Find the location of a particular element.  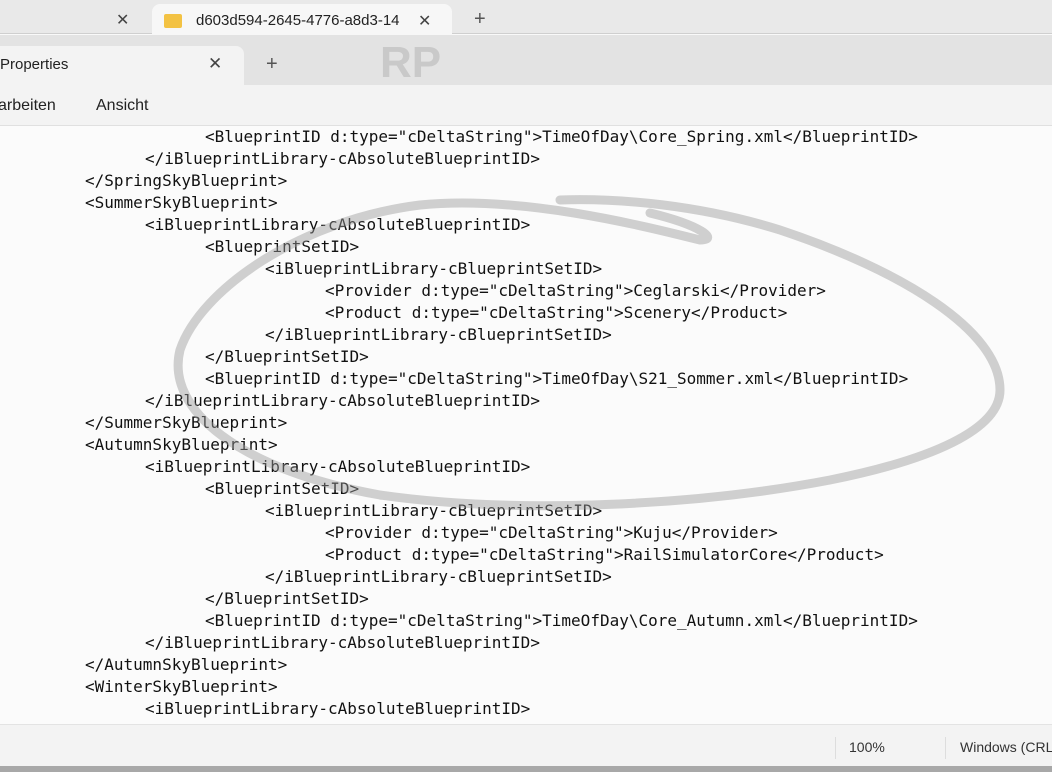

explorer-tab: d603d594-2645-4776-a8d3-14 ✕ is located at coordinates (302, 19).